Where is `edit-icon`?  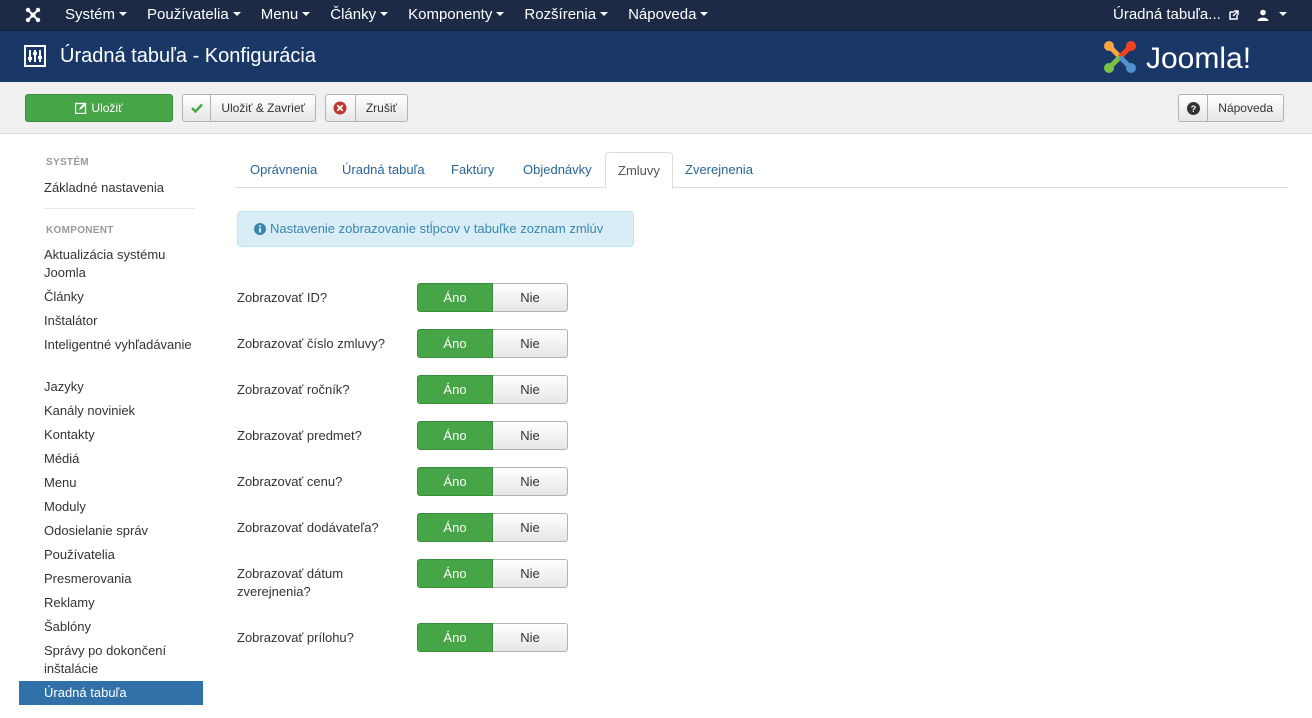
edit-icon is located at coordinates (81, 108).